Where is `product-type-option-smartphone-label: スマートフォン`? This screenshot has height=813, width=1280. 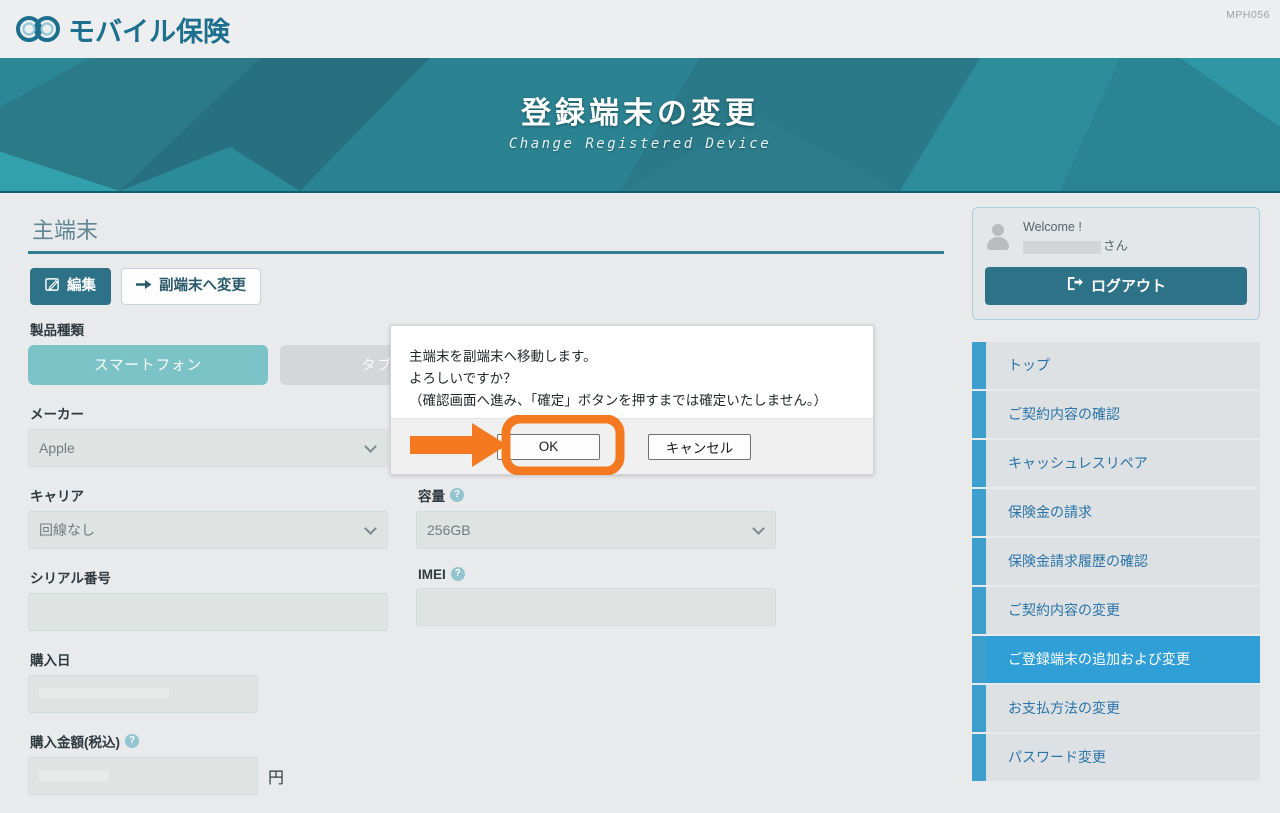 product-type-option-smartphone-label: スマートフォン is located at coordinates (148, 366).